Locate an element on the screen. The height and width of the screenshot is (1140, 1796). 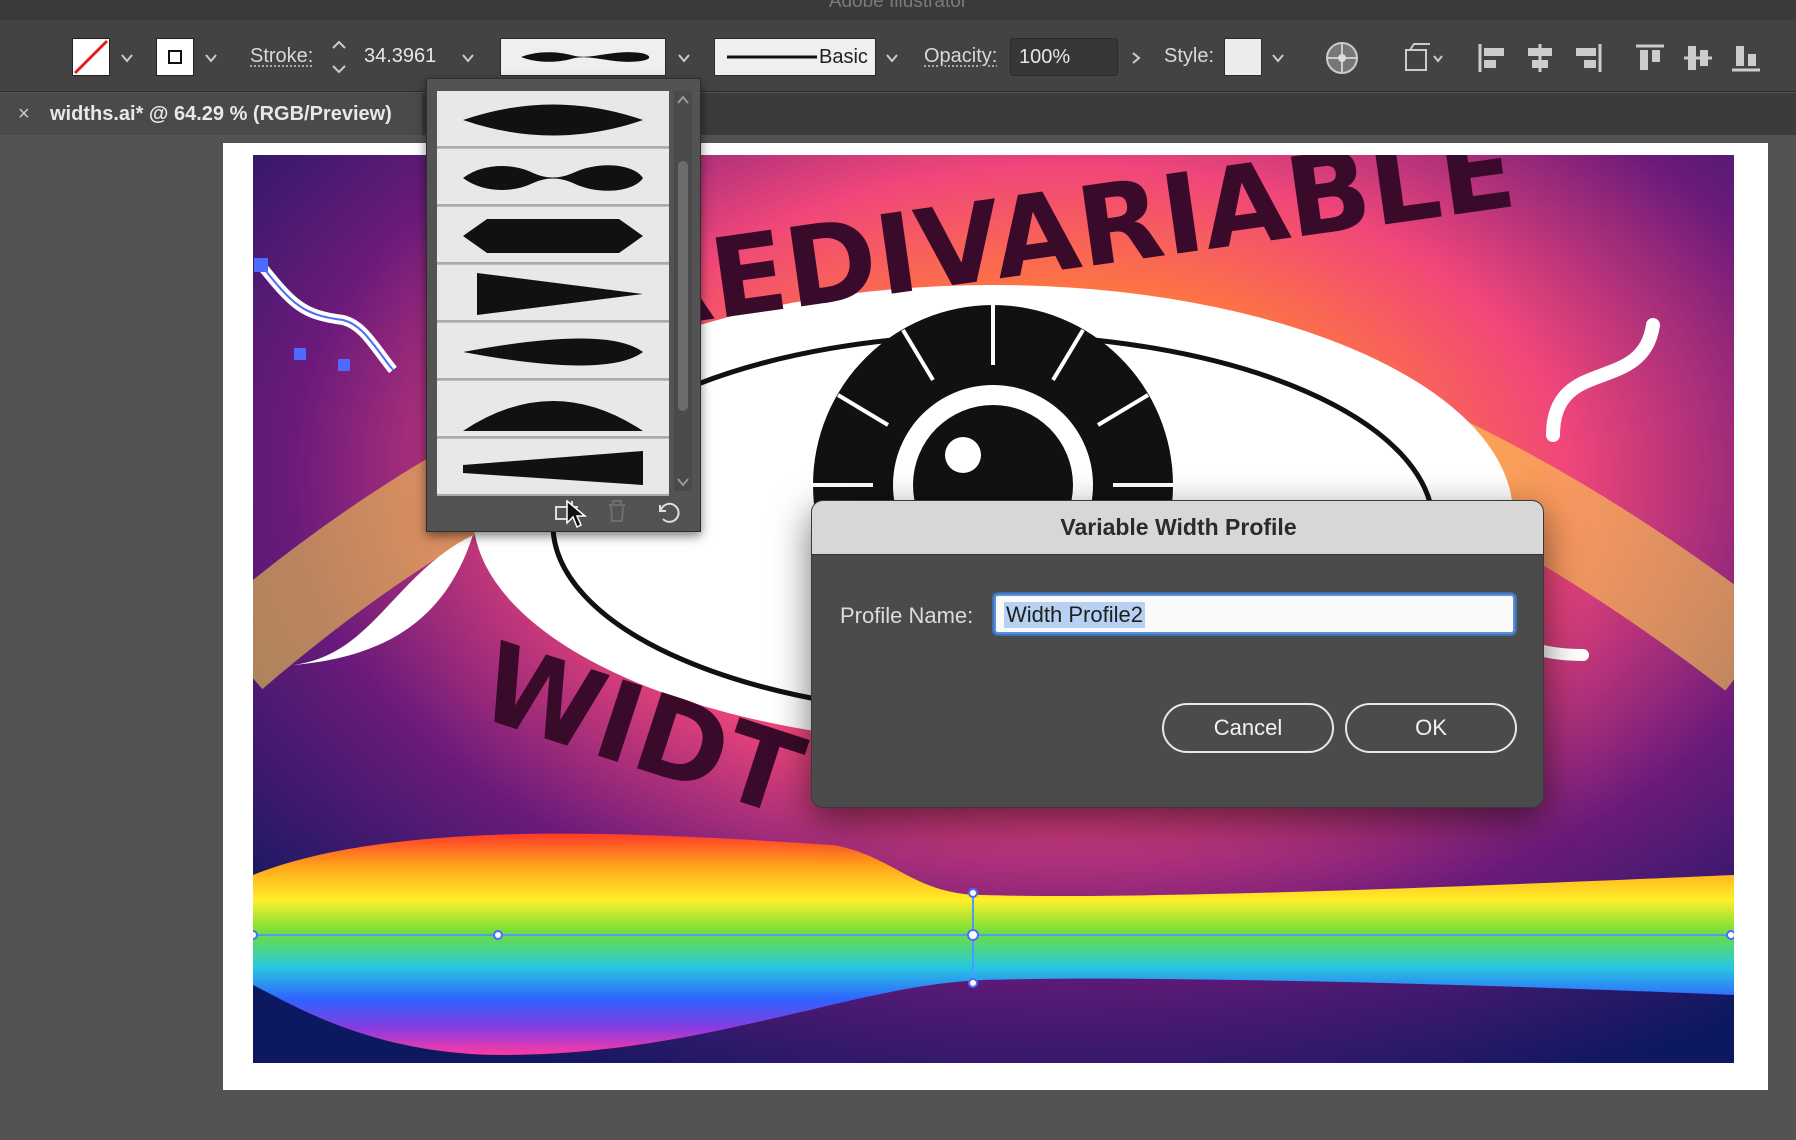
app-title-bar: Adobe Illustrator is located at coordinates (898, 10).